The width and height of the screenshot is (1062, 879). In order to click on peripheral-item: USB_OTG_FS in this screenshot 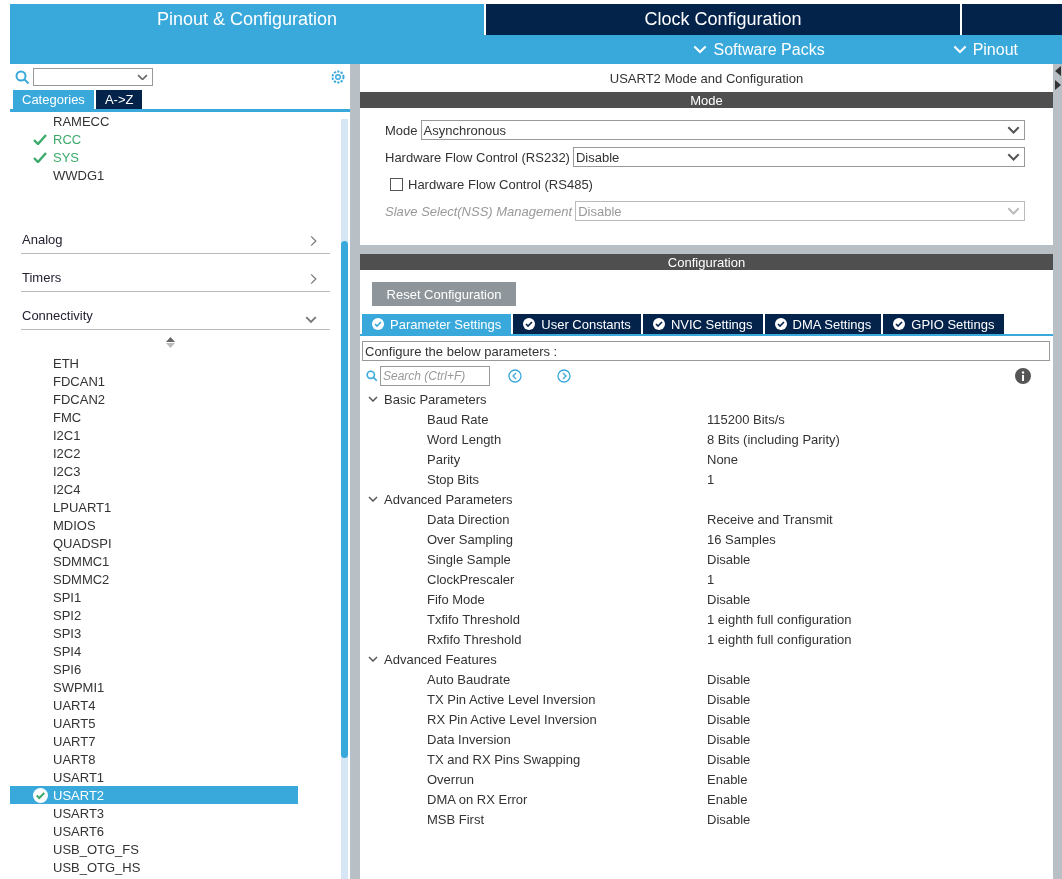, I will do `click(170, 849)`.